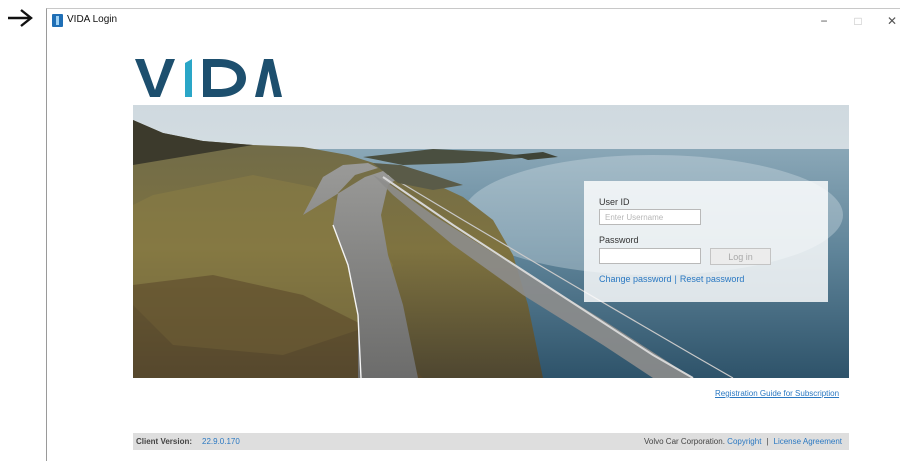  What do you see at coordinates (650, 256) in the screenshot?
I see `password-input` at bounding box center [650, 256].